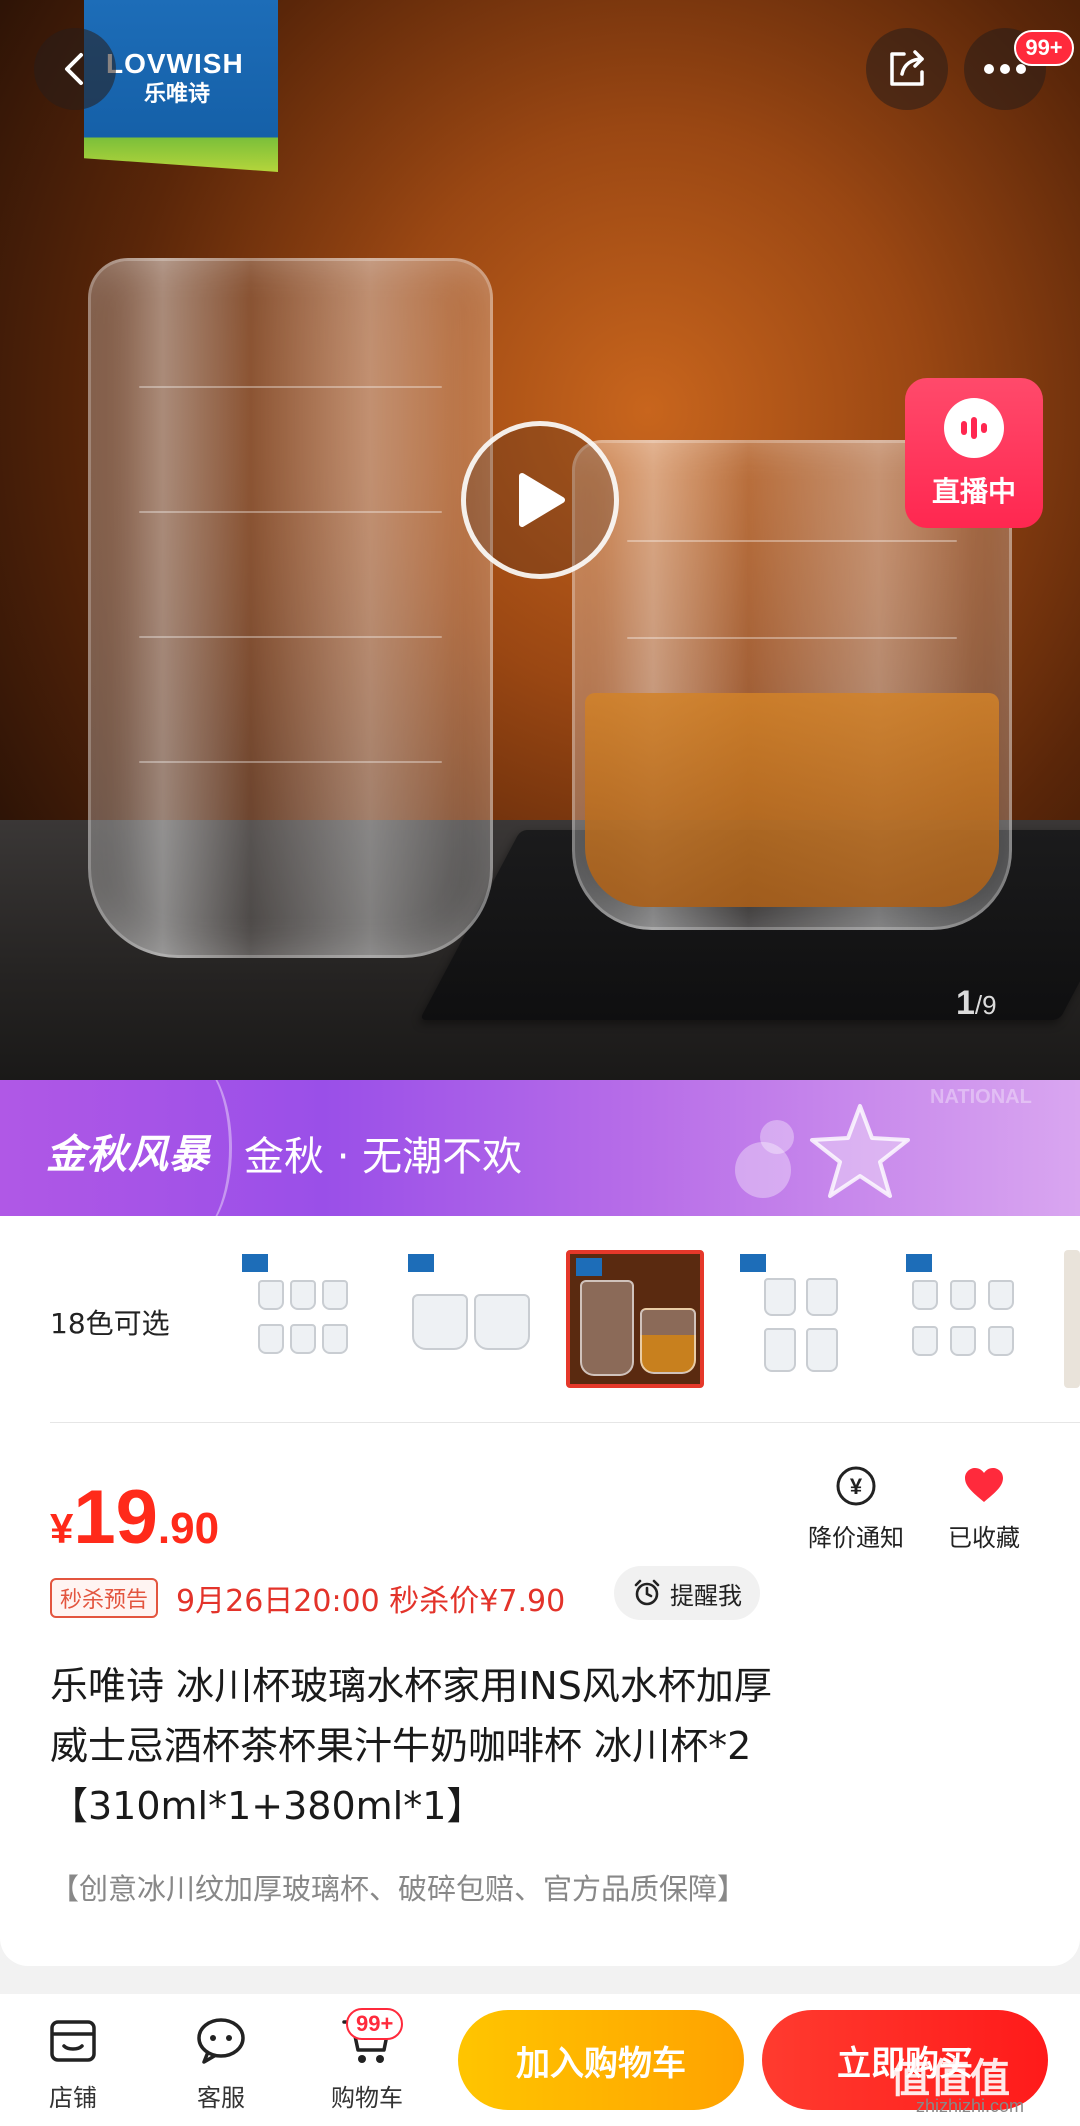 The width and height of the screenshot is (1080, 2126). I want to click on cart-label: 购物车, so click(367, 2098).